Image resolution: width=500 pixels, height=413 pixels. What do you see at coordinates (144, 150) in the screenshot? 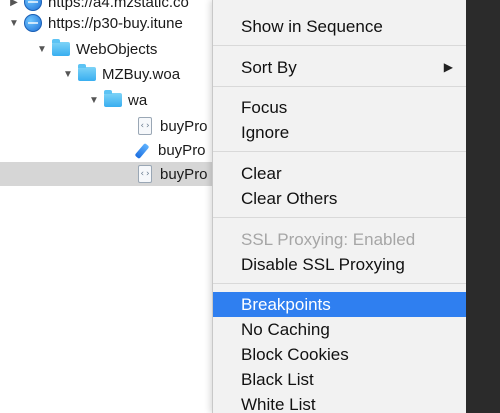
I see `edit-pen-icon` at bounding box center [144, 150].